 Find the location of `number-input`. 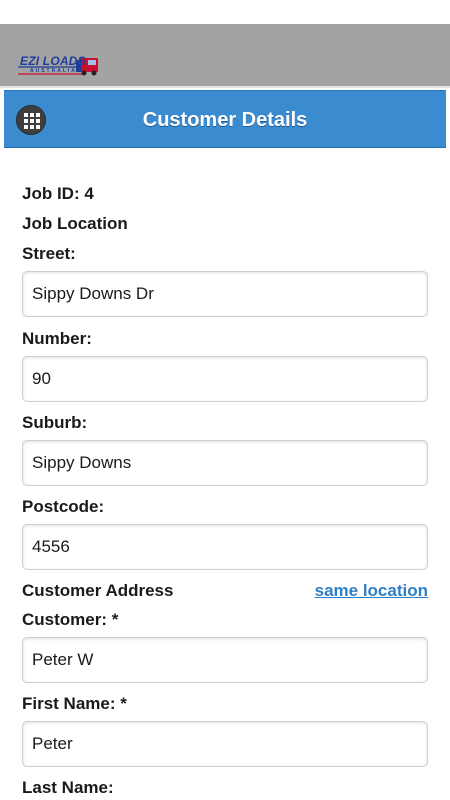

number-input is located at coordinates (225, 379).